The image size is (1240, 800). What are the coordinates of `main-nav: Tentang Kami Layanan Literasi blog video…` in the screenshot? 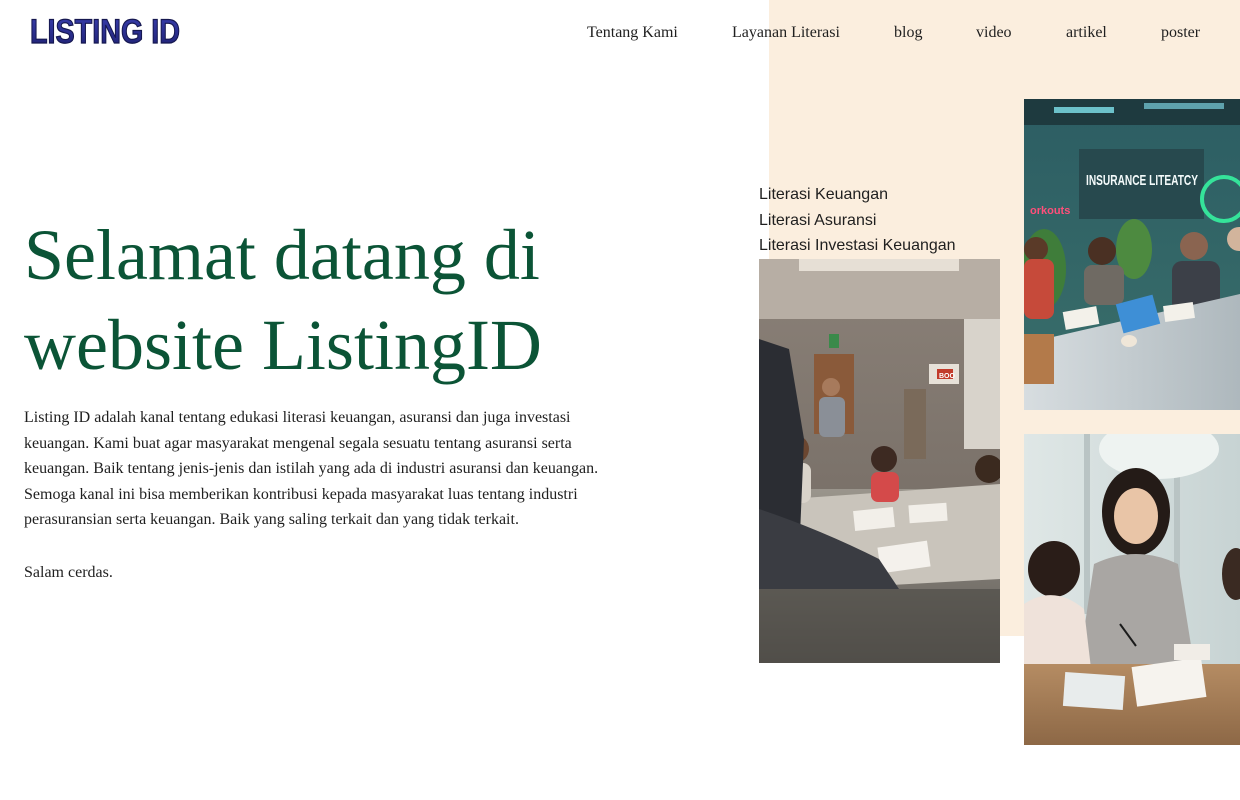 It's located at (620, 34).